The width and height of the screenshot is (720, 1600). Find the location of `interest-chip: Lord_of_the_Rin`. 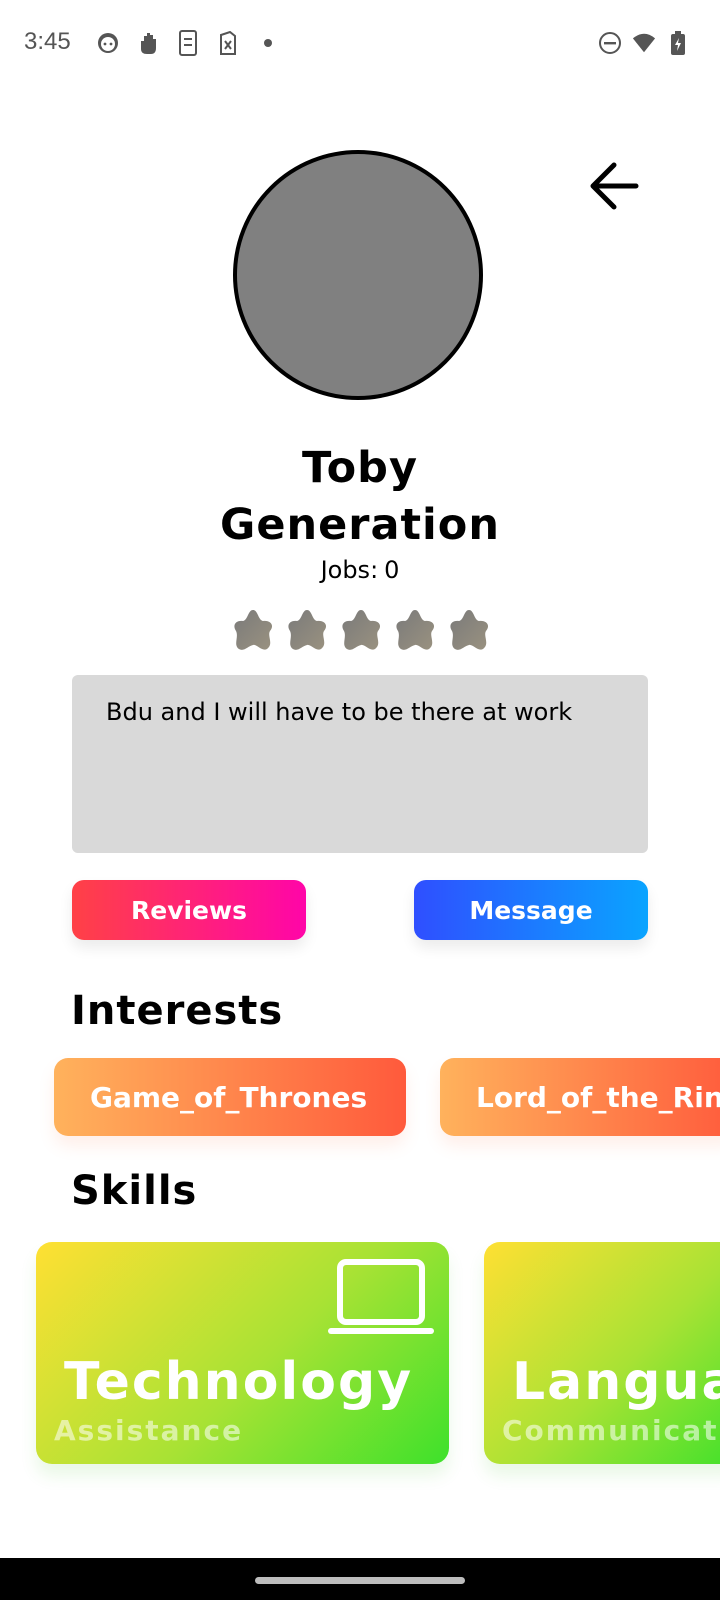

interest-chip: Lord_of_the_Rin is located at coordinates (580, 1097).